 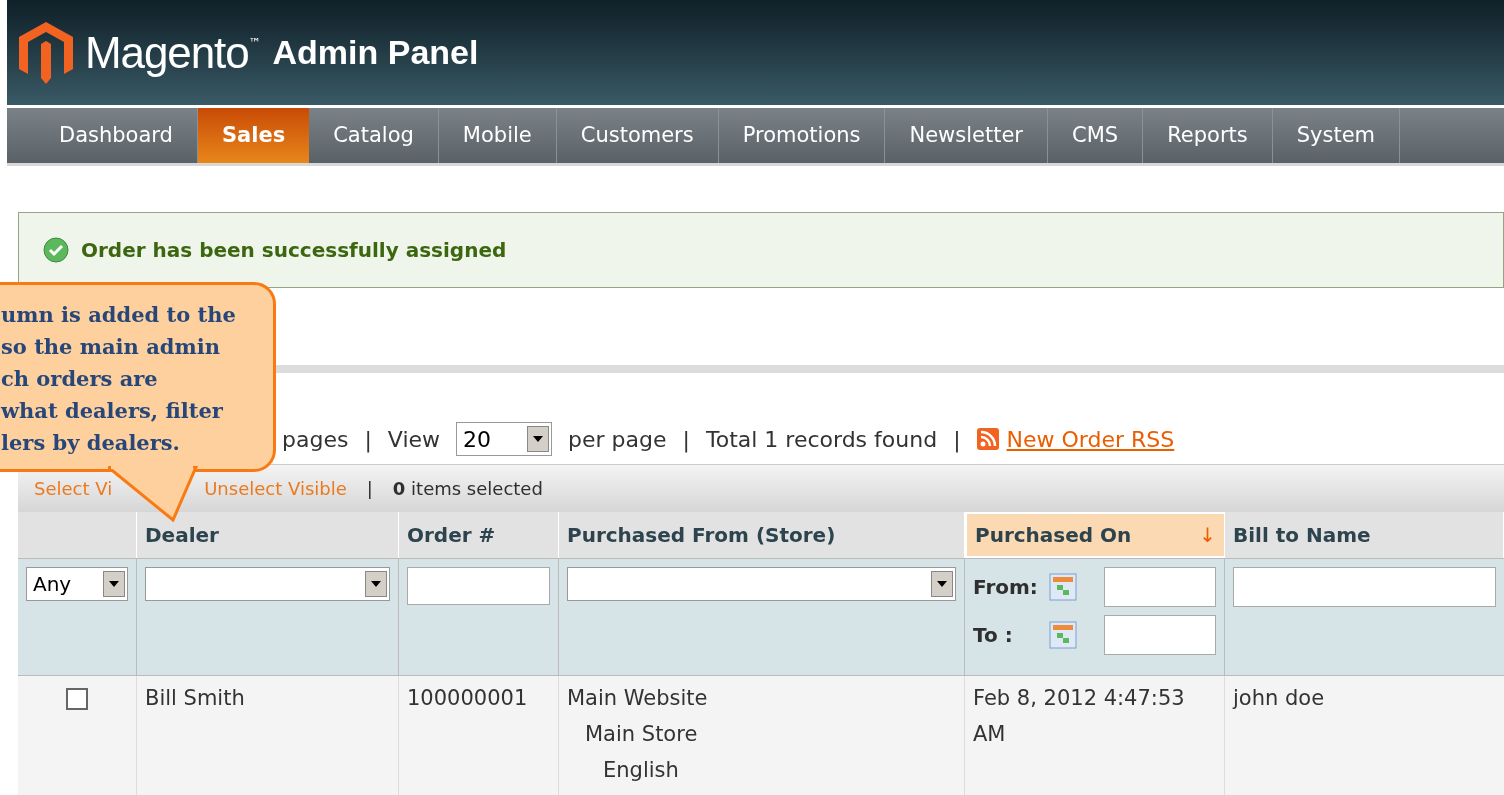 I want to click on to-date-field, so click(x=1160, y=635).